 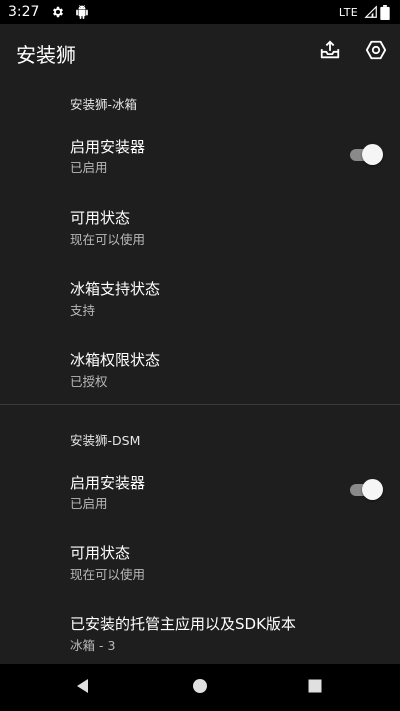 What do you see at coordinates (183, 624) in the screenshot?
I see `pref-title: 已安装的托管主应用以及SDK版本` at bounding box center [183, 624].